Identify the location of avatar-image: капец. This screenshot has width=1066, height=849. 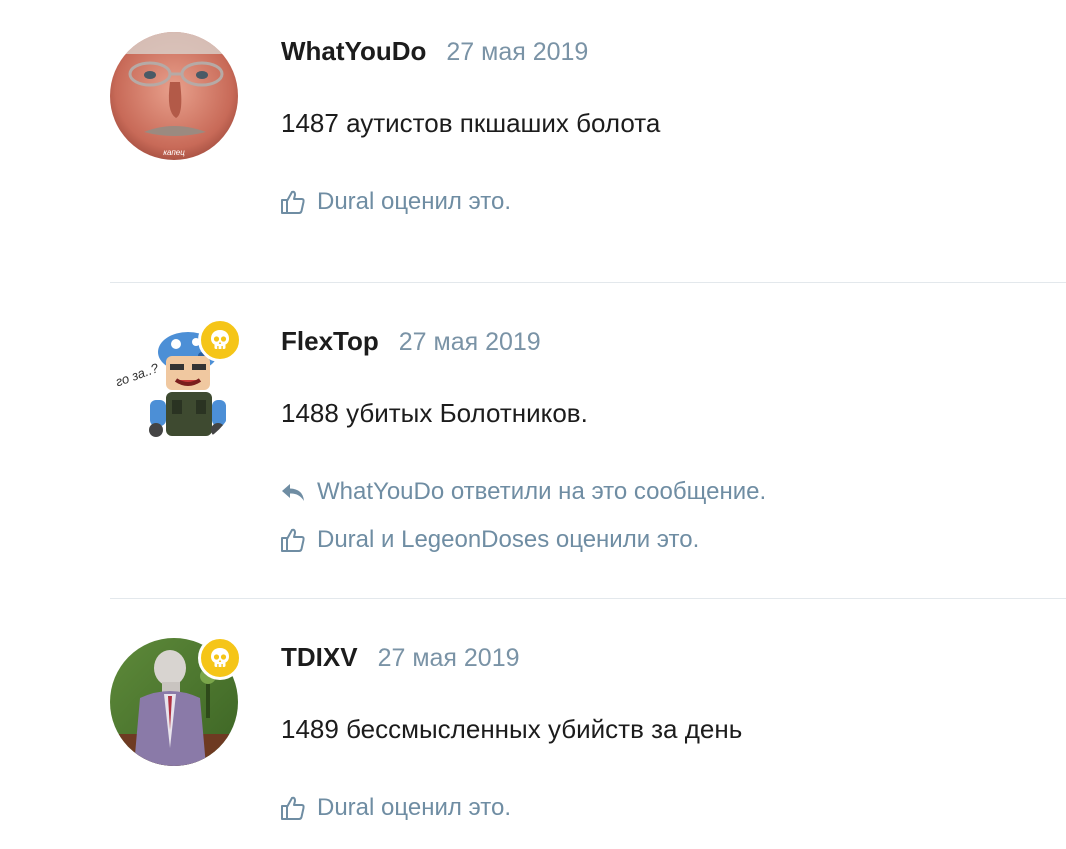
(174, 96).